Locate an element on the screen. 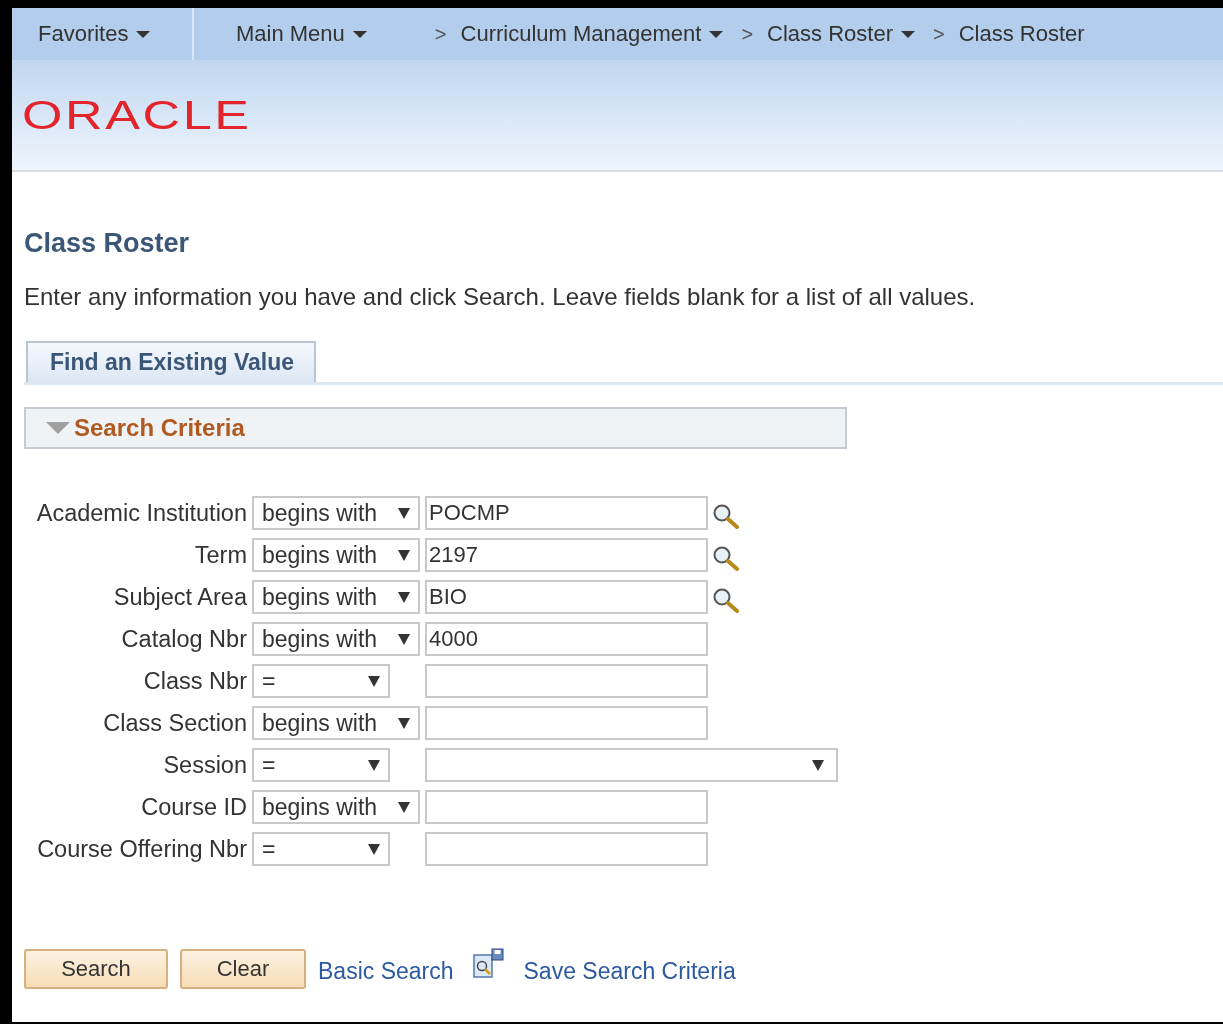  field-label: Course Offering Nbr is located at coordinates (141, 849).